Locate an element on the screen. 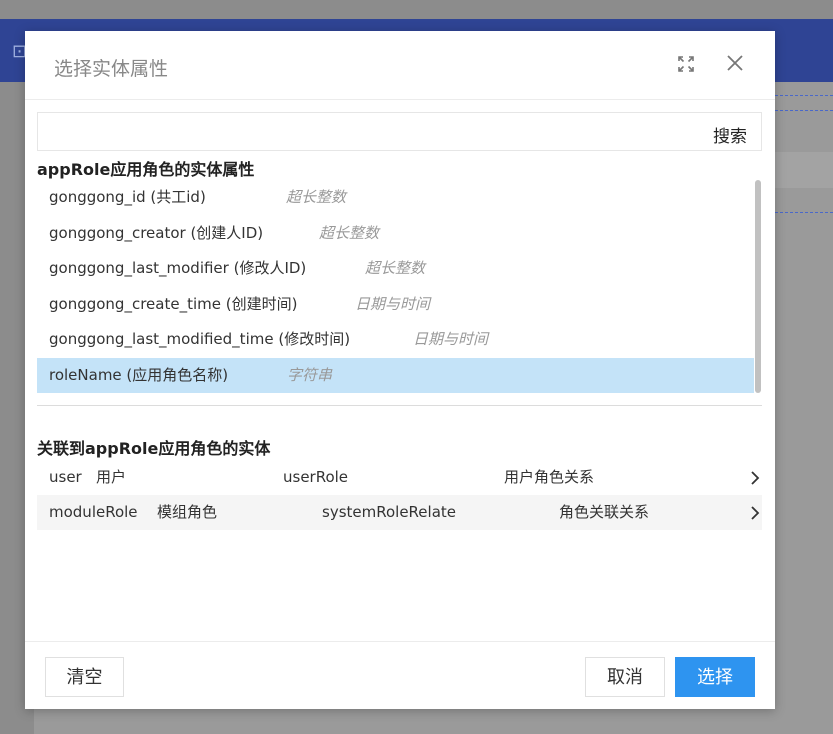  attribute-name: gonggong_last_modifier (修改人ID) is located at coordinates (178, 268).